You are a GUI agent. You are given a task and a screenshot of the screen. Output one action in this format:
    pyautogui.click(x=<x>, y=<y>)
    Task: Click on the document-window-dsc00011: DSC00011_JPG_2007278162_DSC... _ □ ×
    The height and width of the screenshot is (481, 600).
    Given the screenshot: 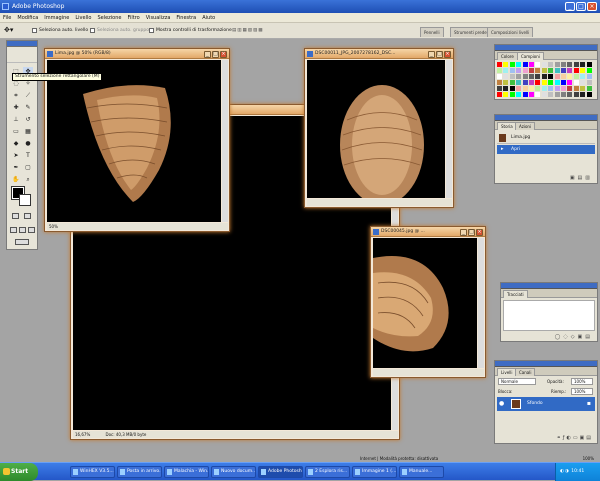 What is the action you would take?
    pyautogui.click(x=379, y=128)
    